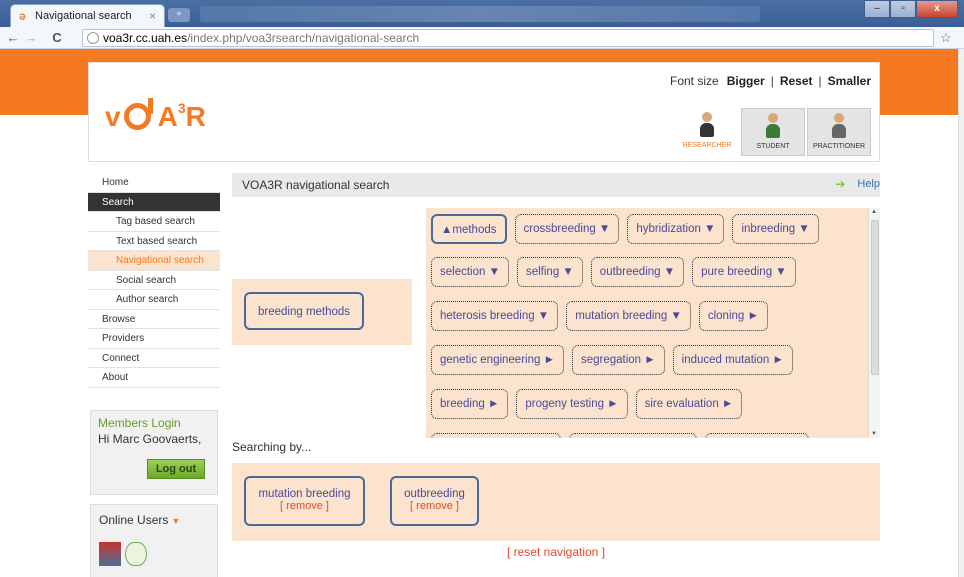 The height and width of the screenshot is (577, 964). What do you see at coordinates (628, 316) in the screenshot?
I see `tag-mutation-breeding: mutation breeding ▼` at bounding box center [628, 316].